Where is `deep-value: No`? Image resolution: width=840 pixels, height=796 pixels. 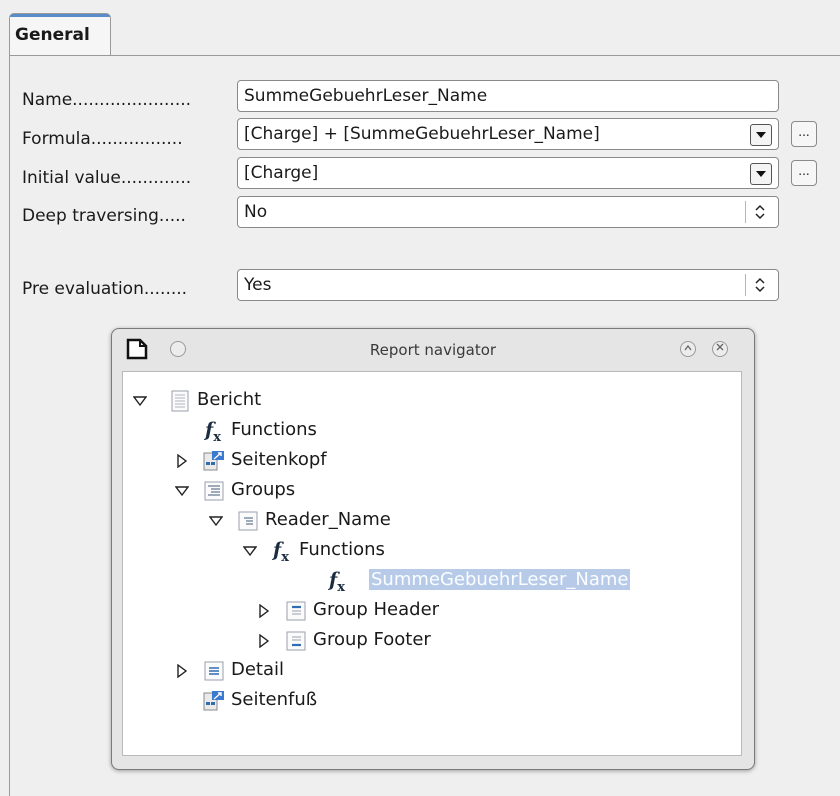 deep-value: No is located at coordinates (256, 212).